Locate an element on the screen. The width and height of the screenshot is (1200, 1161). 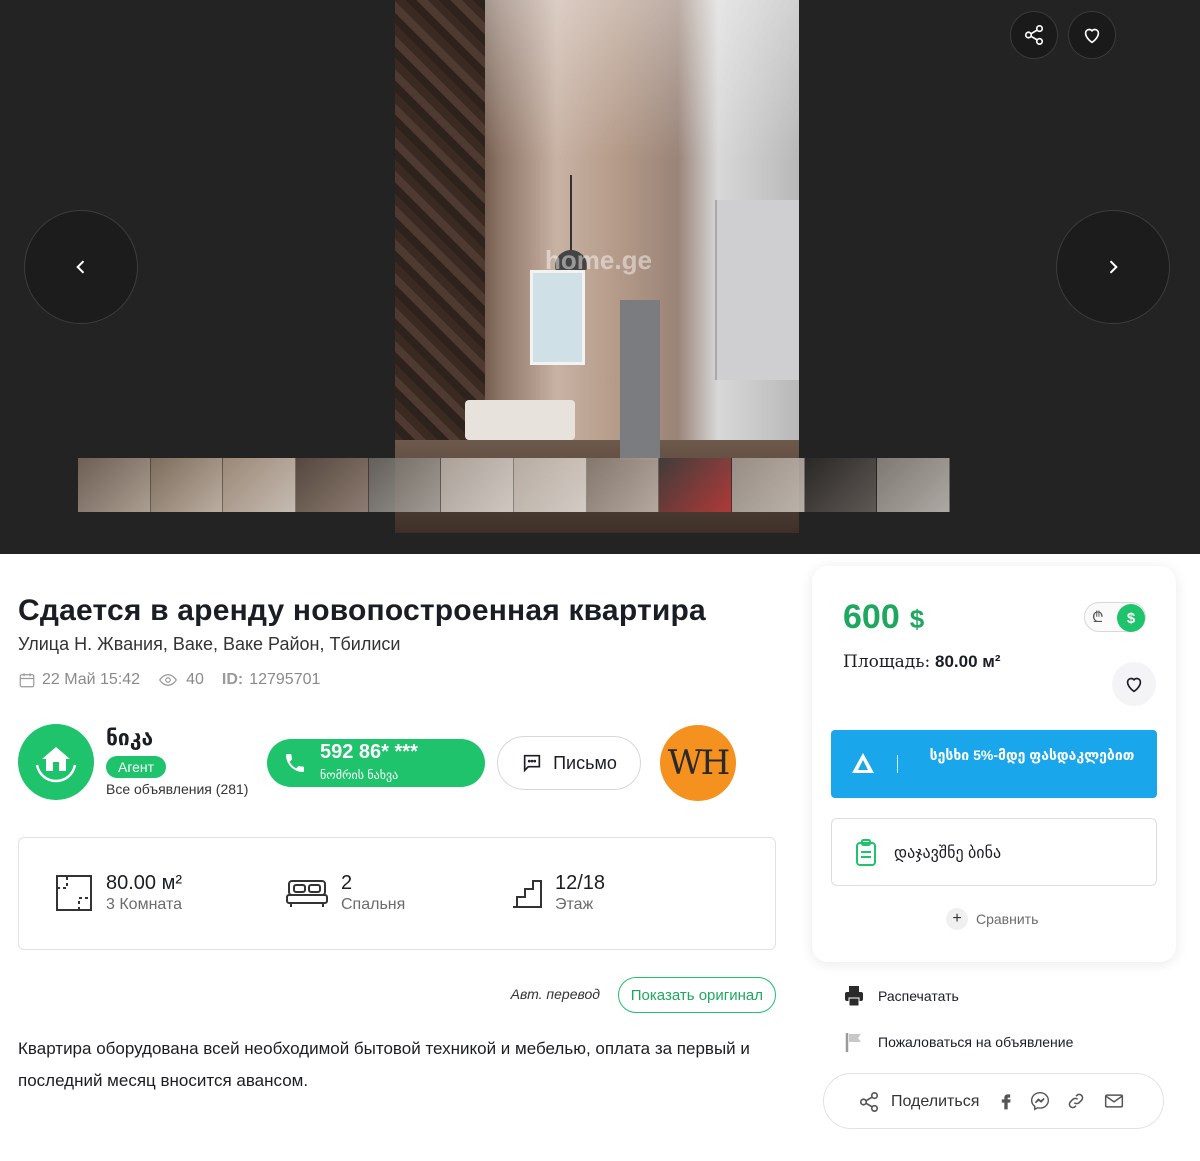
printer-icon is located at coordinates (854, 996).